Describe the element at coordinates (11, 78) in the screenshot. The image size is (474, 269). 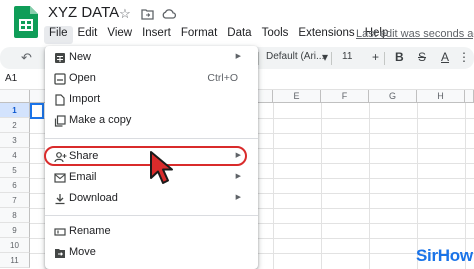
I see `name-box: A1` at that location.